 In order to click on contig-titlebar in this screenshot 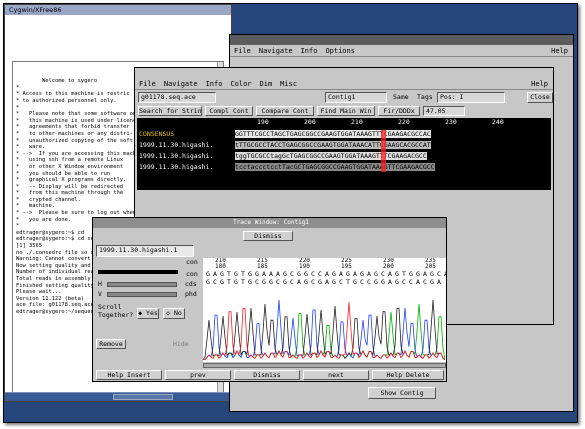, I will do `click(344, 73)`.